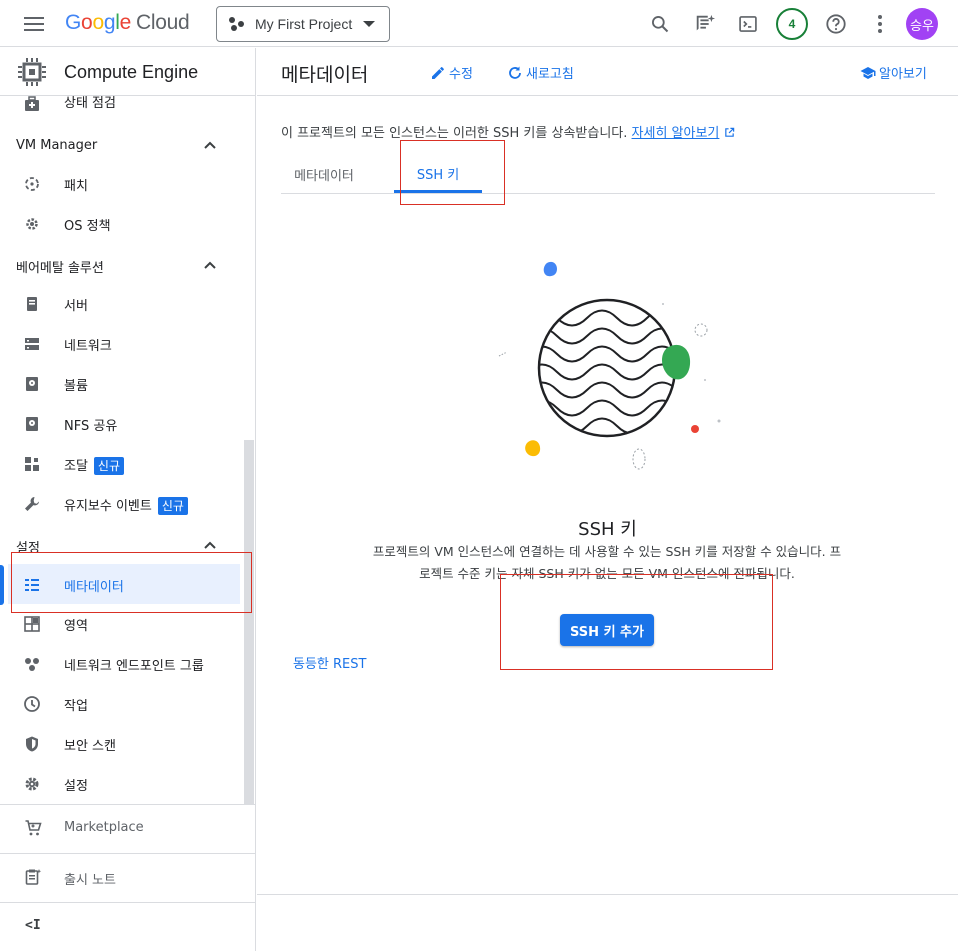  I want to click on server-icon, so click(32, 304).